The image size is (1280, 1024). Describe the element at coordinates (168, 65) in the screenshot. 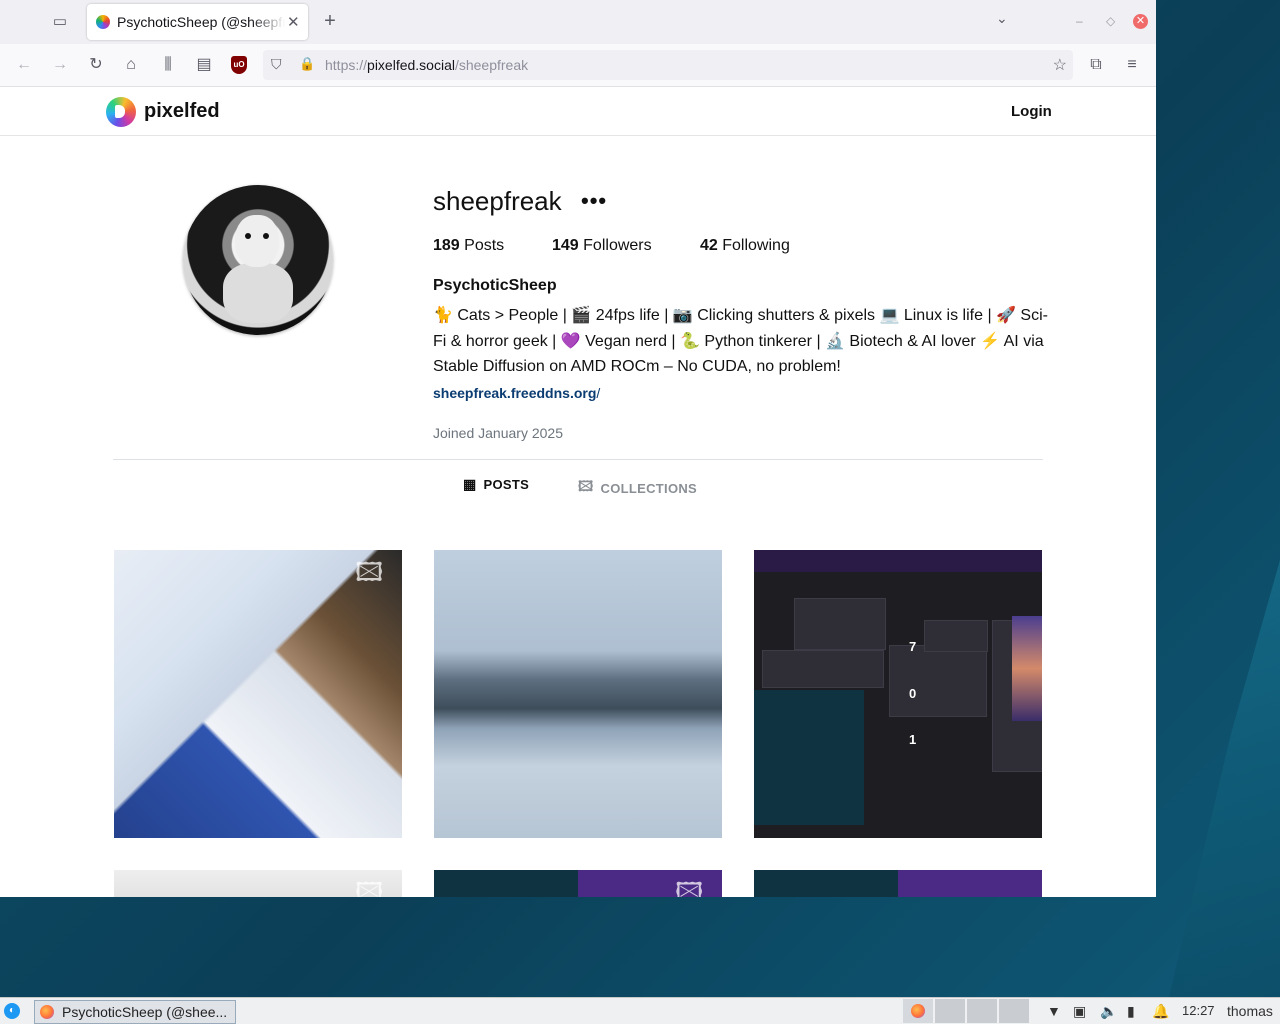

I see `library-icon: ⫼` at that location.